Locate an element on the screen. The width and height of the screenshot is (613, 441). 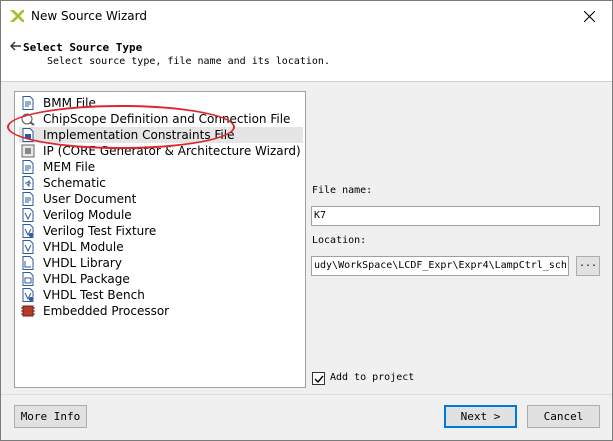
source-type-label: VHDL Test Bench is located at coordinates (94, 295).